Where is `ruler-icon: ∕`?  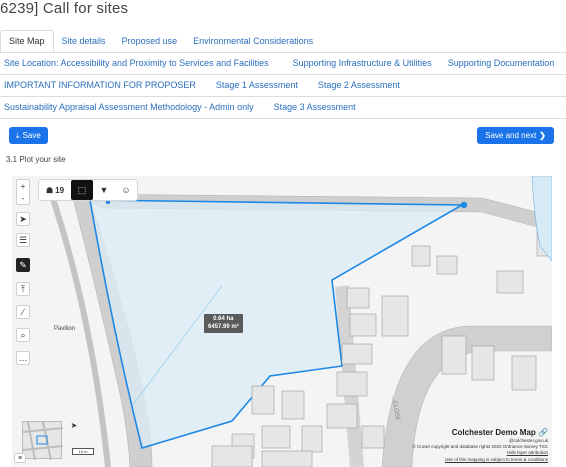
ruler-icon: ∕ is located at coordinates (23, 312).